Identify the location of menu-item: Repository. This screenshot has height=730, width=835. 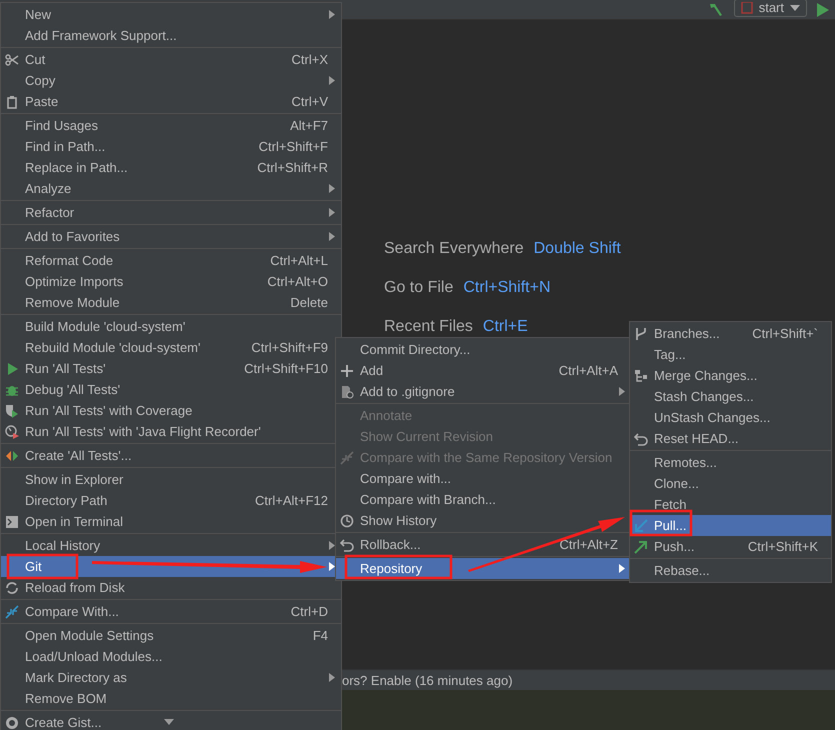
(483, 568).